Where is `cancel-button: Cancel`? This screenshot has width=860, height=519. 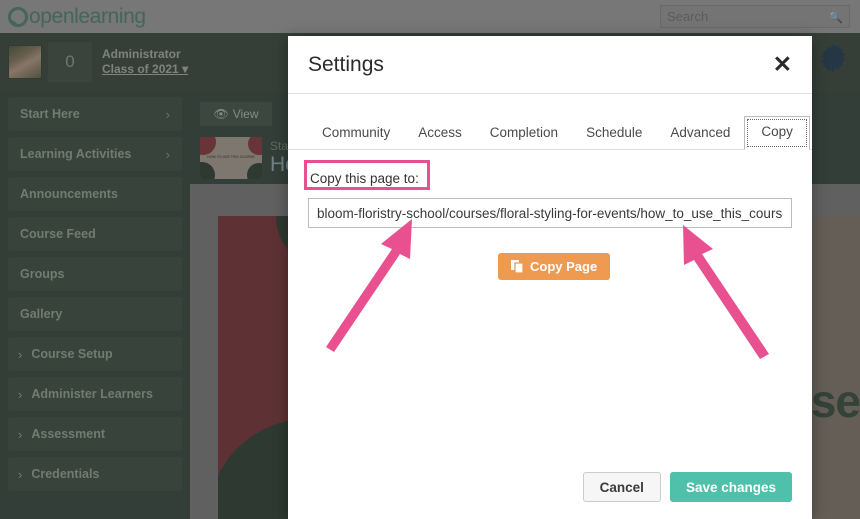
cancel-button: Cancel is located at coordinates (621, 487).